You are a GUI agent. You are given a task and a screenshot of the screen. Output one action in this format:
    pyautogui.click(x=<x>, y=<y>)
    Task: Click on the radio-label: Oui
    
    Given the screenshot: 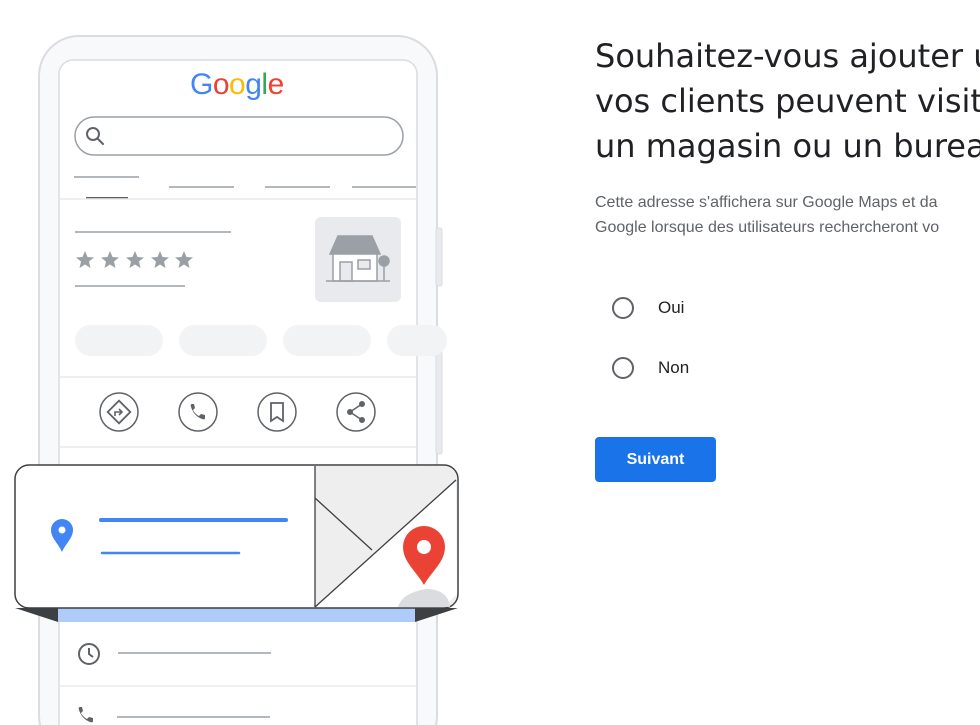 What is the action you would take?
    pyautogui.click(x=671, y=307)
    